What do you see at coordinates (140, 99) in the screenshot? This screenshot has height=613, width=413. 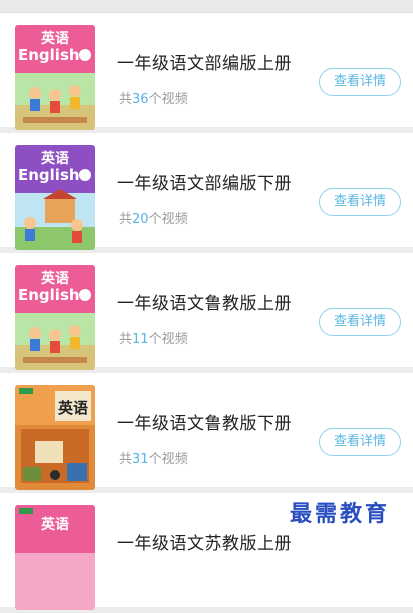 I see `count-number: 36` at bounding box center [140, 99].